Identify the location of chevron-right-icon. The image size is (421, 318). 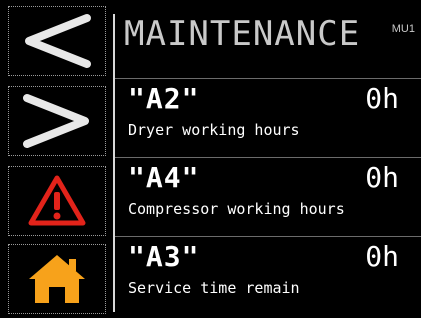
(56, 121).